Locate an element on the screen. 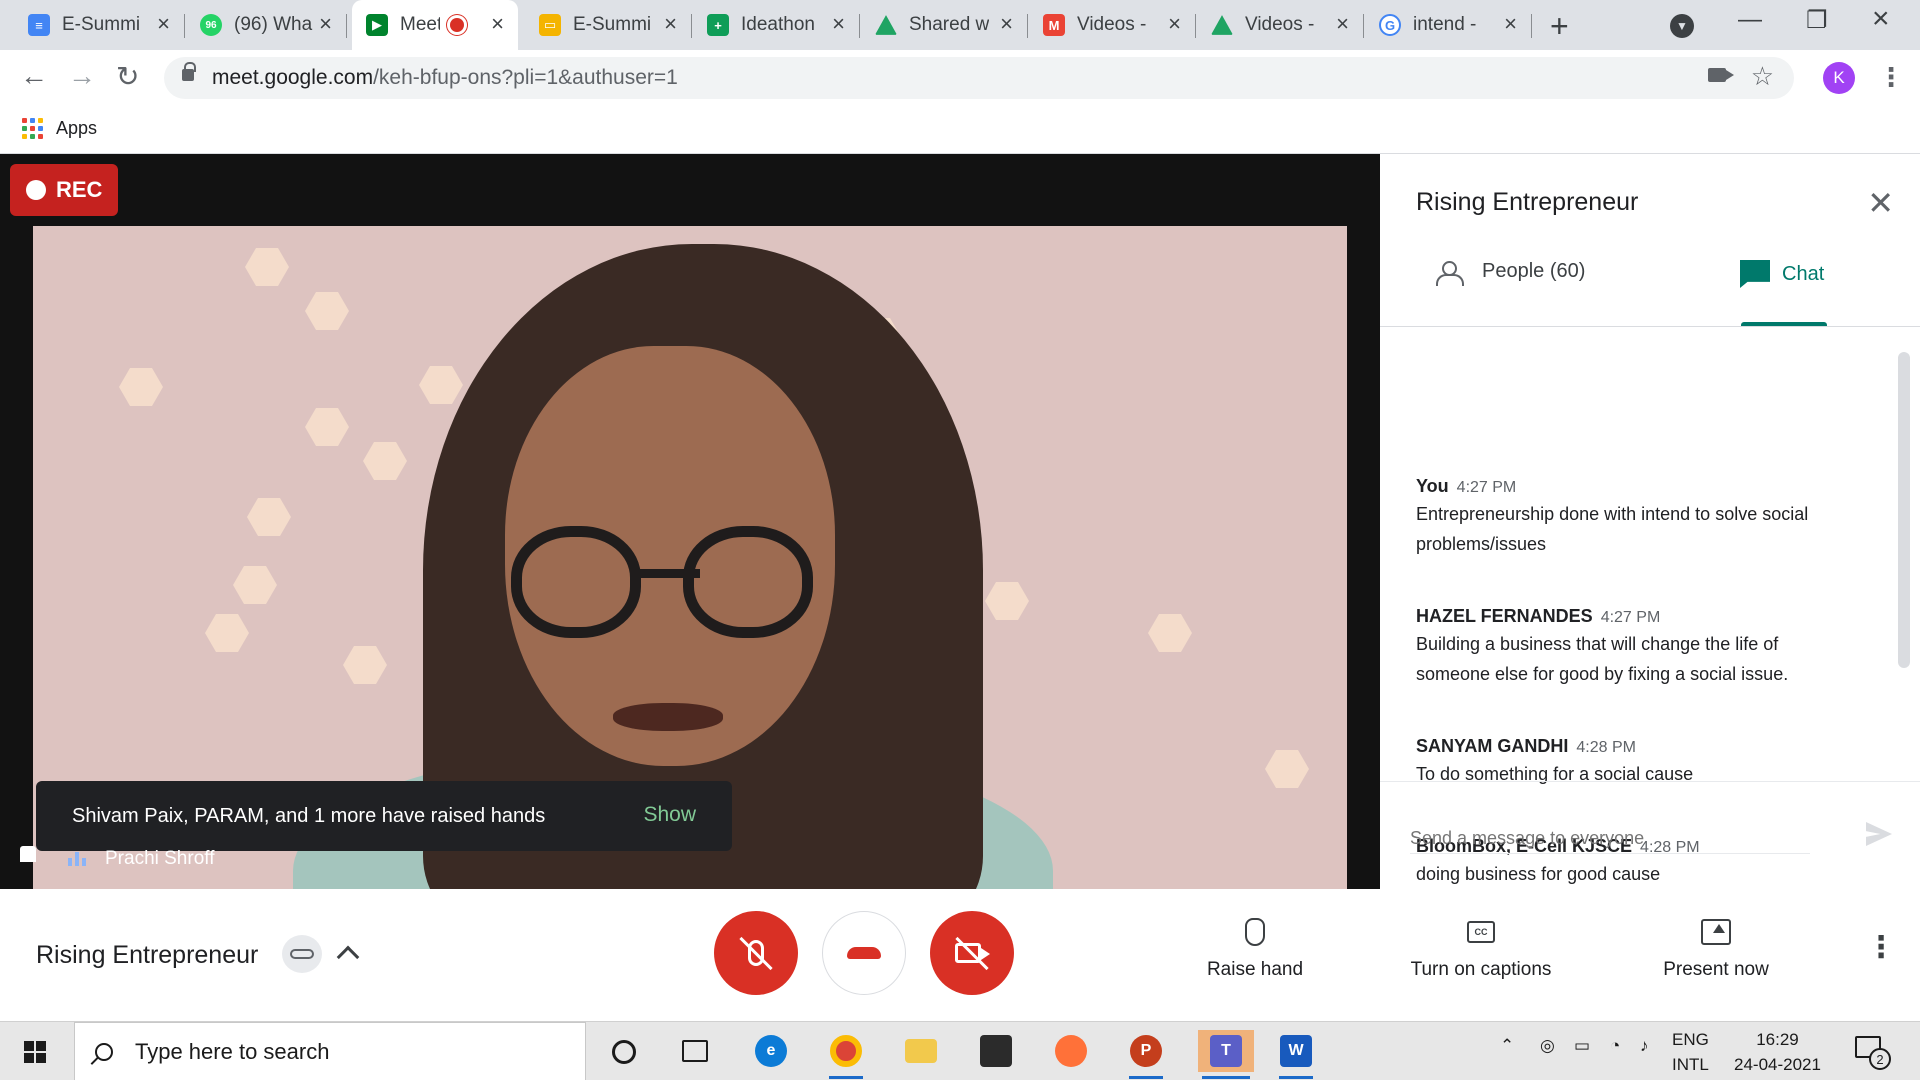 Image resolution: width=1920 pixels, height=1080 pixels. powerpoint-icon: P is located at coordinates (1146, 1054).